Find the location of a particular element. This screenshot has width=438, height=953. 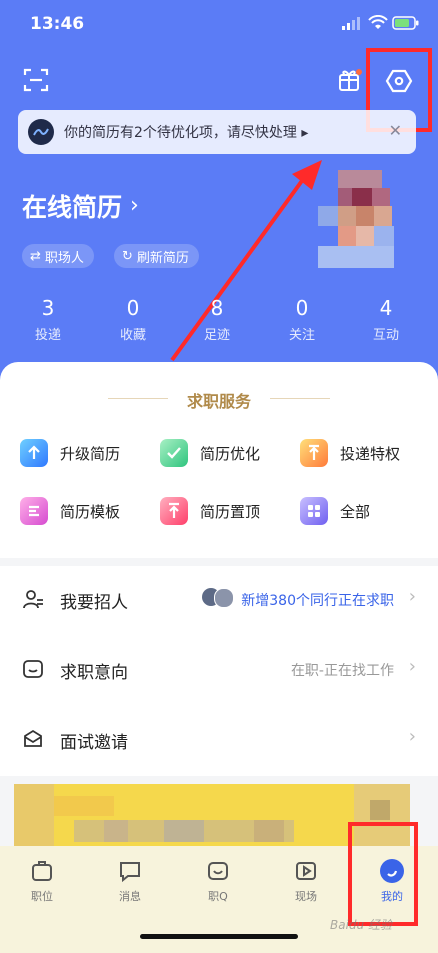

live-icon is located at coordinates (306, 871).